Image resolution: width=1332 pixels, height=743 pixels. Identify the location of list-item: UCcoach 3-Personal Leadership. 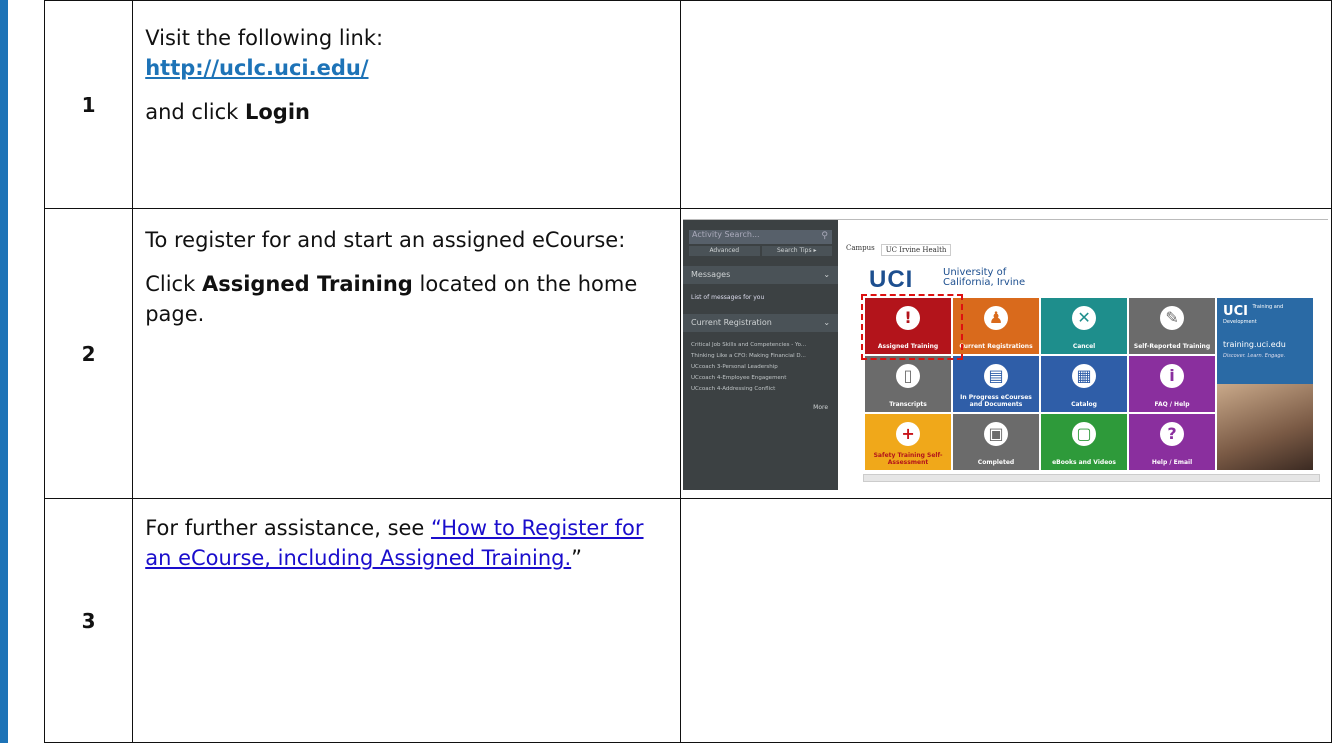
(734, 367).